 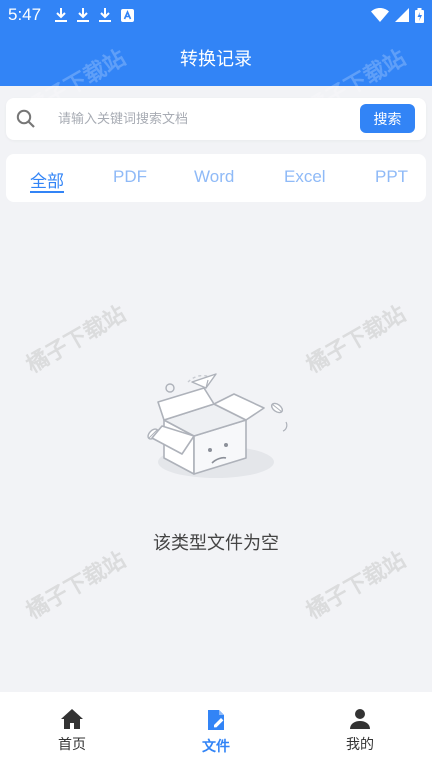 I want to click on app-notification-icon, so click(x=128, y=15).